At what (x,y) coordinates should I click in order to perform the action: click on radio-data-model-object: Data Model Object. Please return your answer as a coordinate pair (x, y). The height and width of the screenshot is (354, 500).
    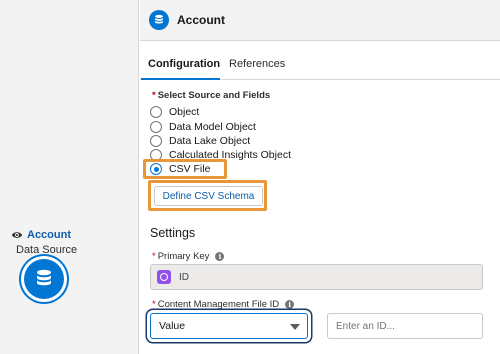
    Looking at the image, I should click on (203, 127).